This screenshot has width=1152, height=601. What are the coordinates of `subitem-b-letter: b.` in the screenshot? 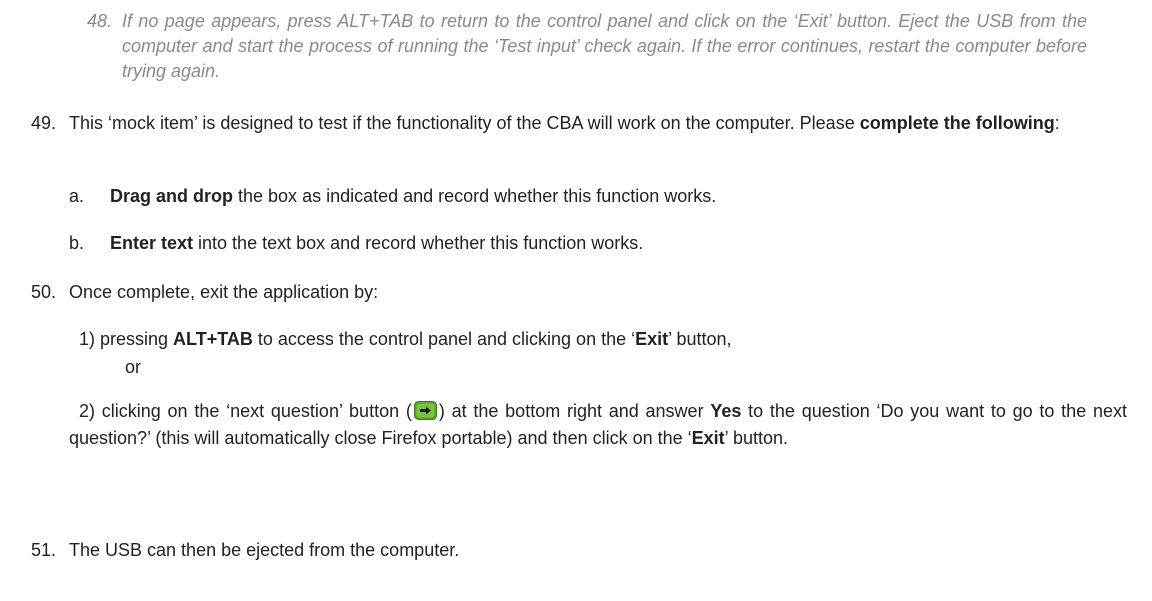 It's located at (77, 243).